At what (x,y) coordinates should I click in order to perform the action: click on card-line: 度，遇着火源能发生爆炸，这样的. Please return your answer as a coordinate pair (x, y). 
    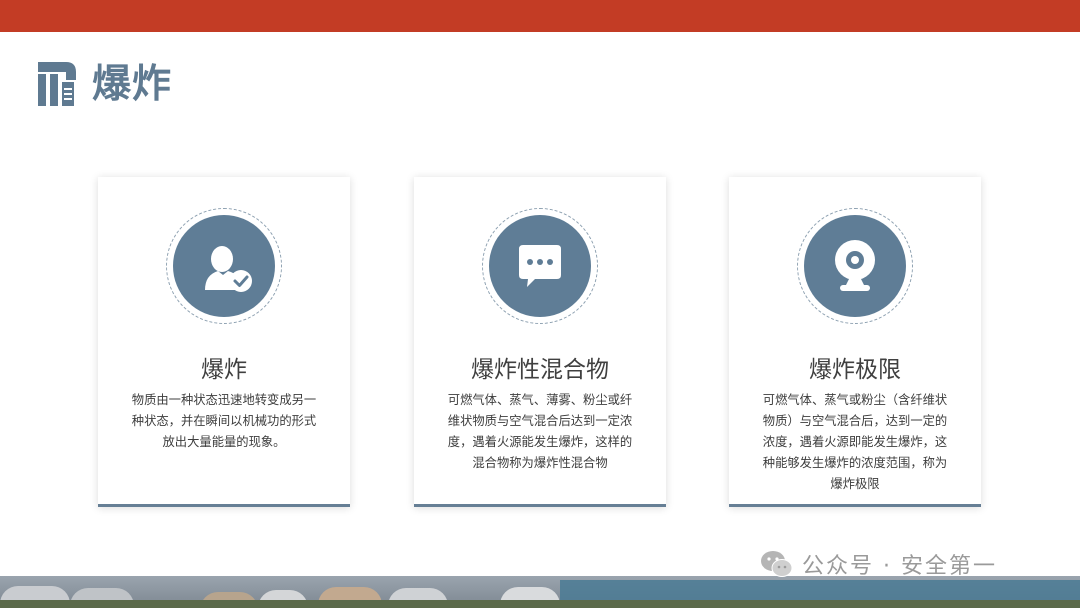
    Looking at the image, I should click on (540, 442).